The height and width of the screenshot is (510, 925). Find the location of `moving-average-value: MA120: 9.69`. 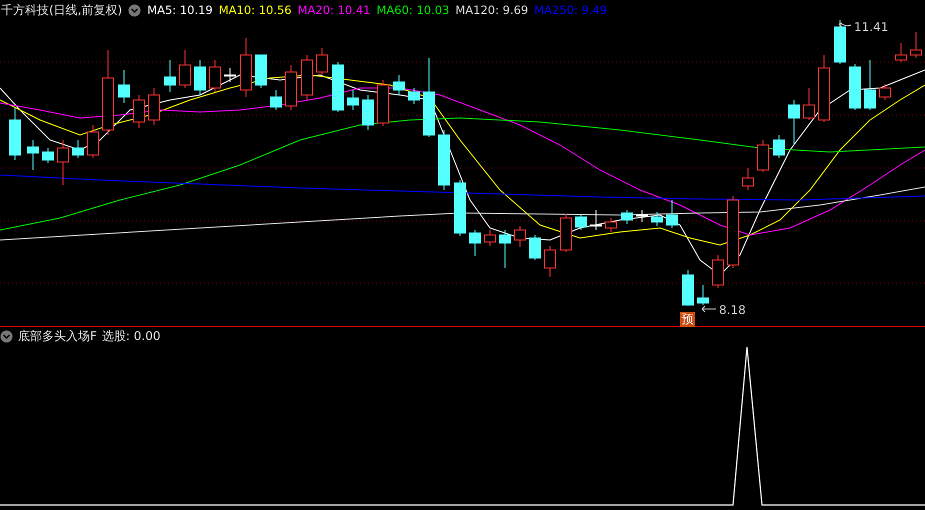

moving-average-value: MA120: 9.69 is located at coordinates (491, 10).